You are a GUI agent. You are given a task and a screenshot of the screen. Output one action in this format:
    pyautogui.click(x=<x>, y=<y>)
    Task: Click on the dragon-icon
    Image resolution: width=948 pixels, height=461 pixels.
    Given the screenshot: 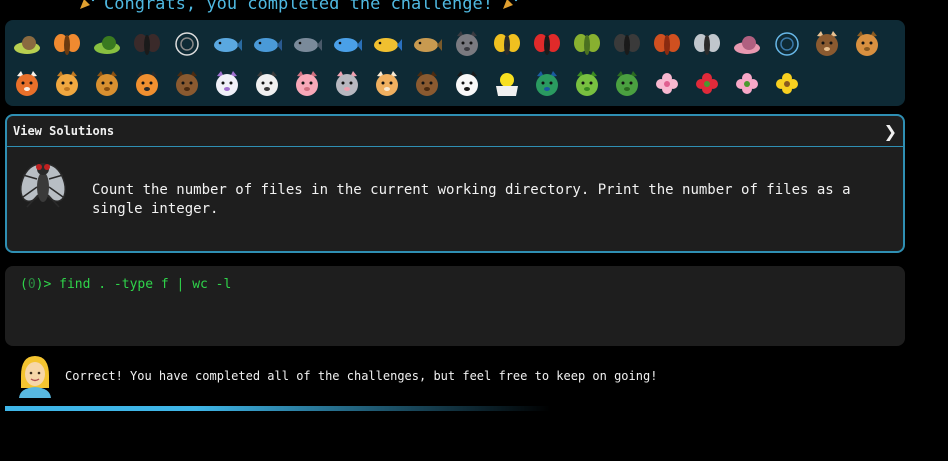 What is the action you would take?
    pyautogui.click(x=627, y=84)
    